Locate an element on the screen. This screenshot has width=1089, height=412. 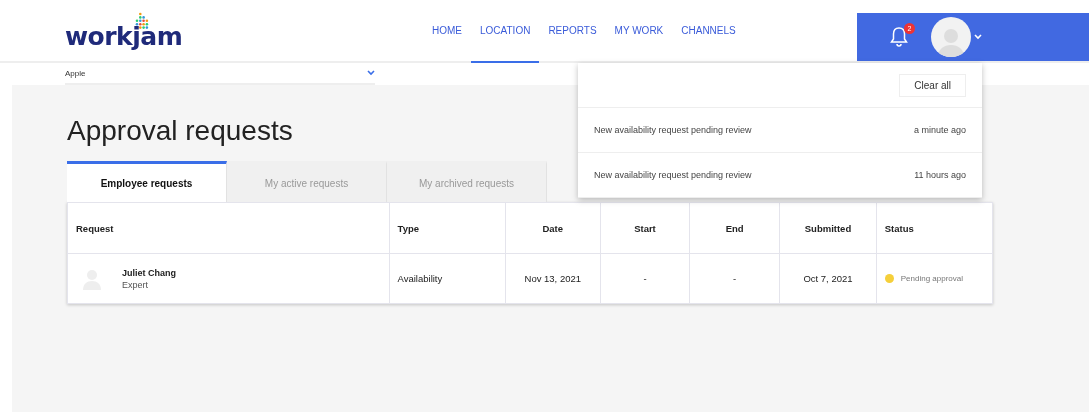
column-header: Submitted is located at coordinates (828, 228).